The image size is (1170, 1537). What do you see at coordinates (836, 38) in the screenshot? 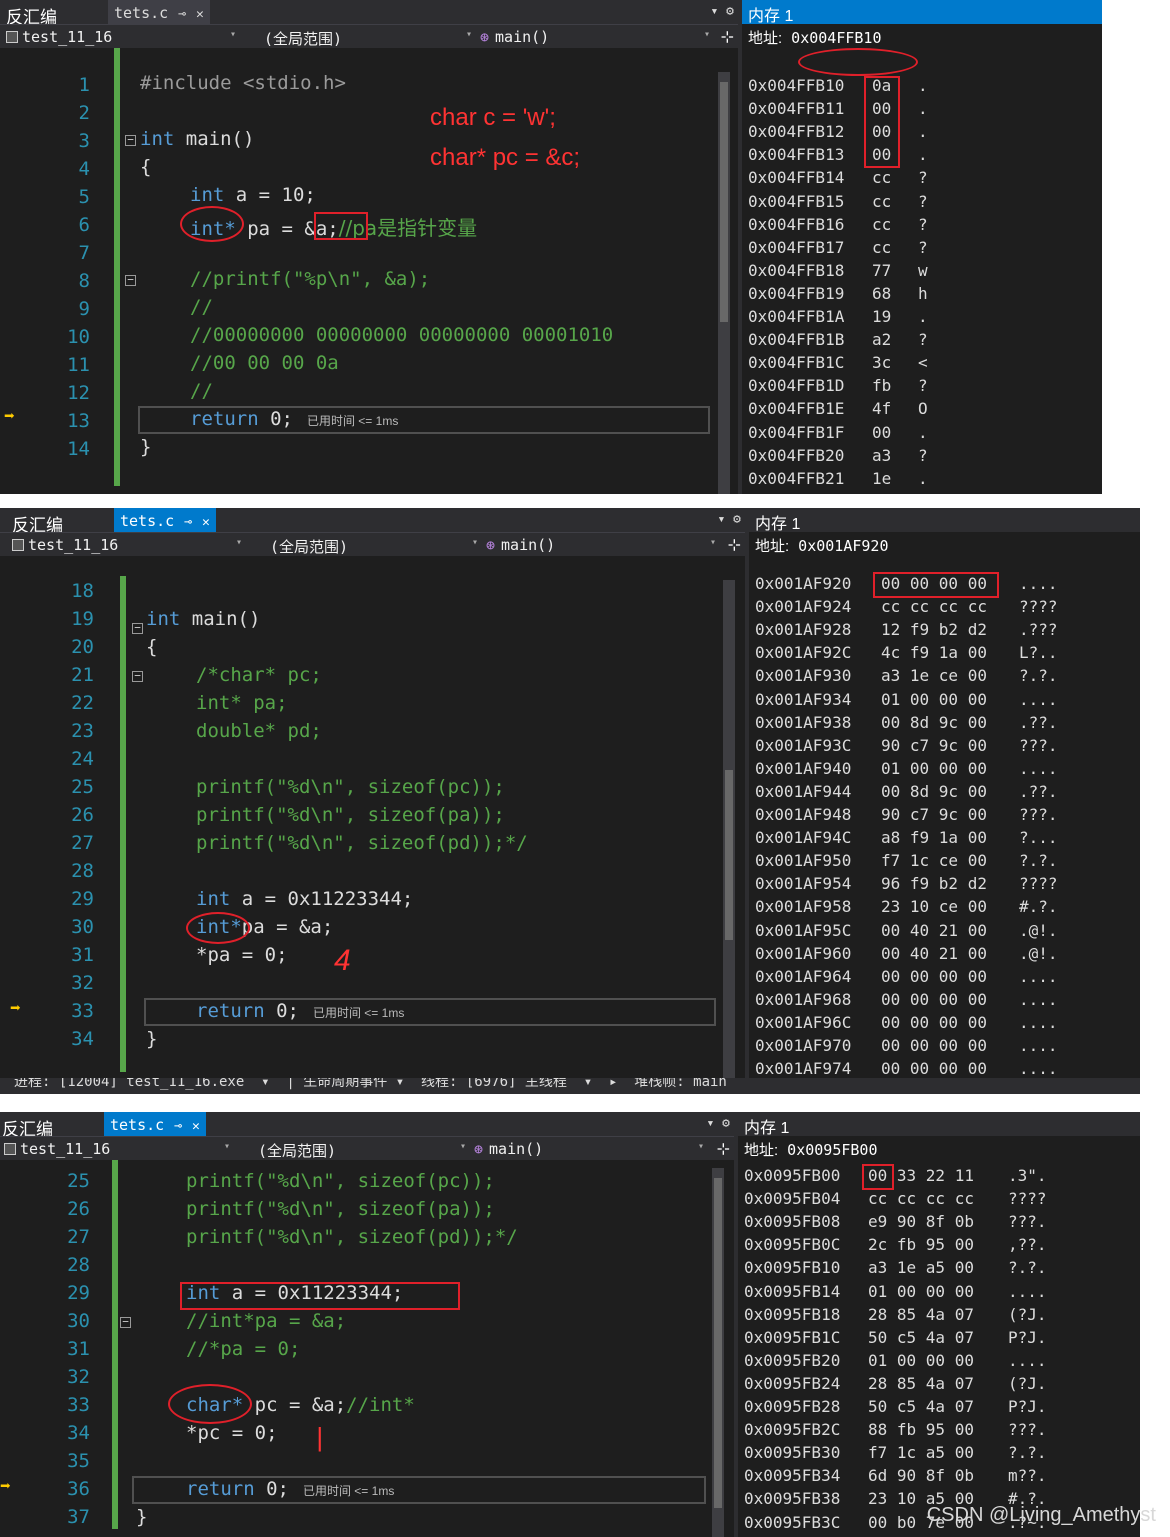
I see `address-input: 0x004FFB10` at bounding box center [836, 38].